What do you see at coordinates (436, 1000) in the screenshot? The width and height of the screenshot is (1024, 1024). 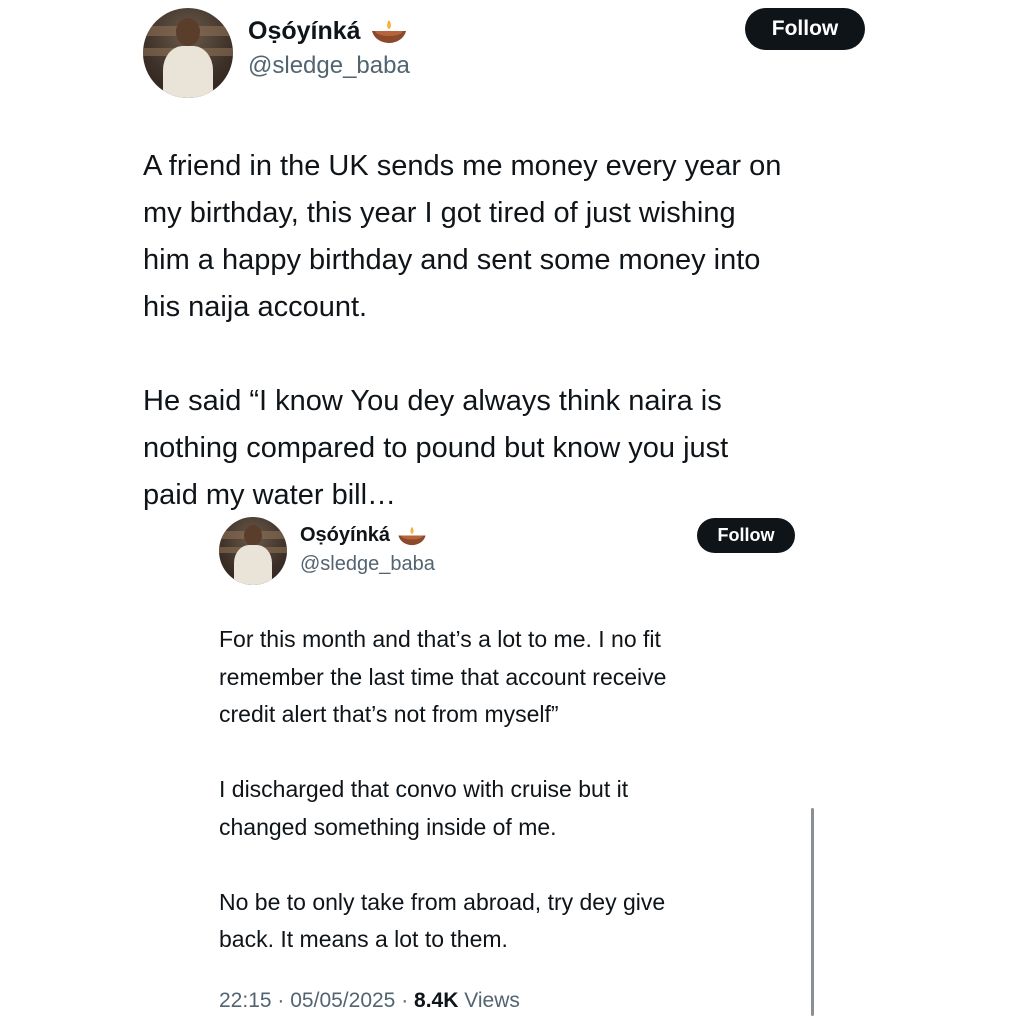 I see `views-count: 8.4K` at bounding box center [436, 1000].